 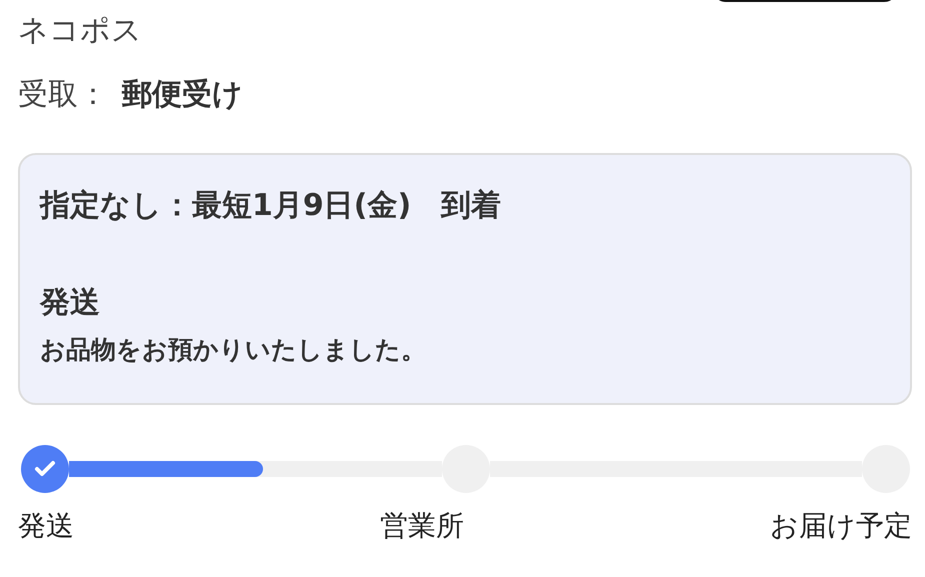 What do you see at coordinates (182, 95) in the screenshot?
I see `receipt-value: 郵便受け` at bounding box center [182, 95].